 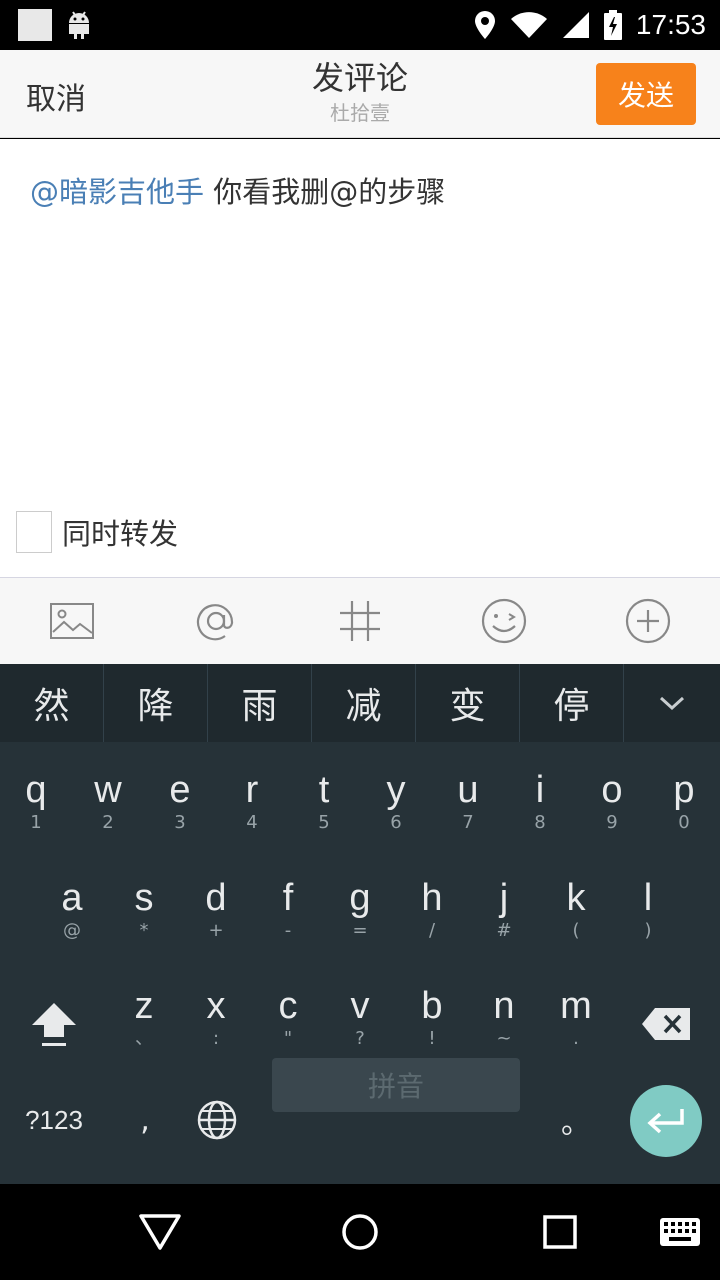 What do you see at coordinates (646, 94) in the screenshot?
I see `send-button: 发送` at bounding box center [646, 94].